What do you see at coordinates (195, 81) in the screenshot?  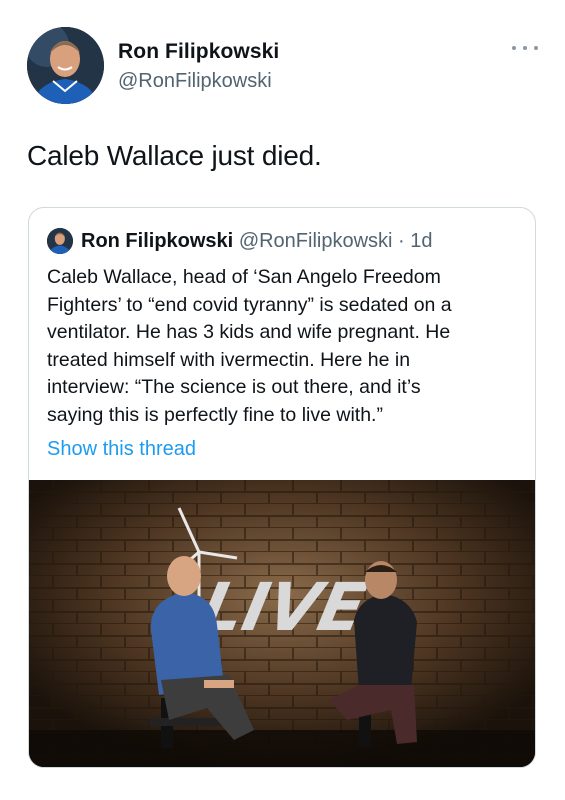 I see `author-handle: @RonFilipkowski` at bounding box center [195, 81].